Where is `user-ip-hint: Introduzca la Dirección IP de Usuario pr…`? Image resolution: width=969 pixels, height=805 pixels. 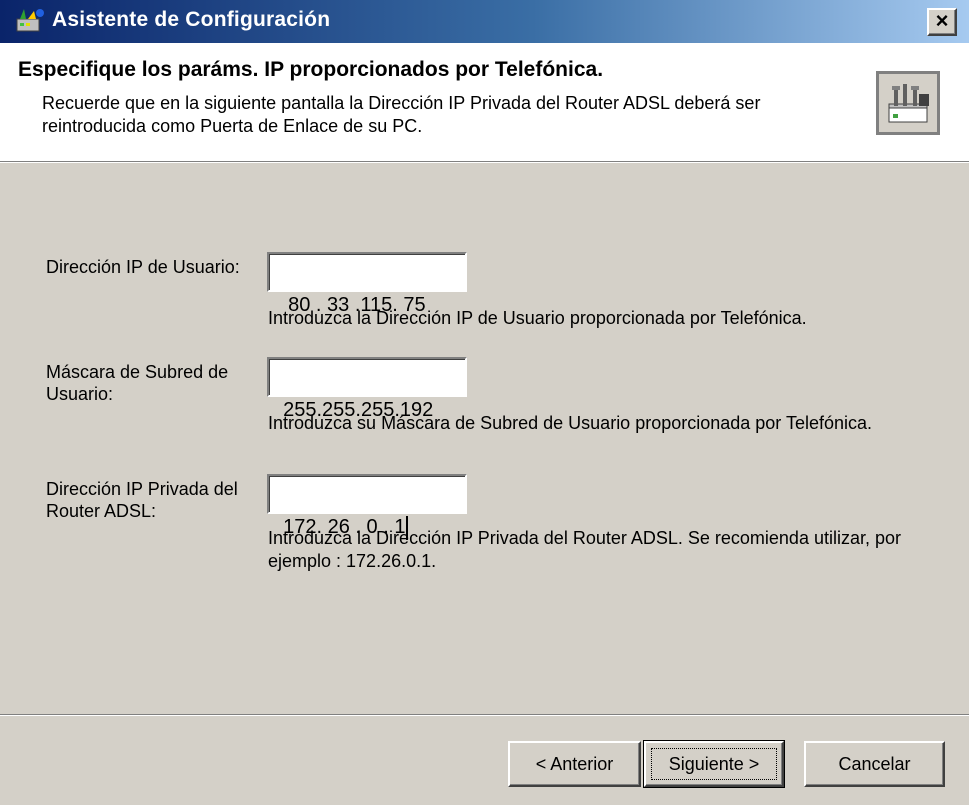 user-ip-hint: Introduzca la Dirección IP de Usuario pr… is located at coordinates (537, 318).